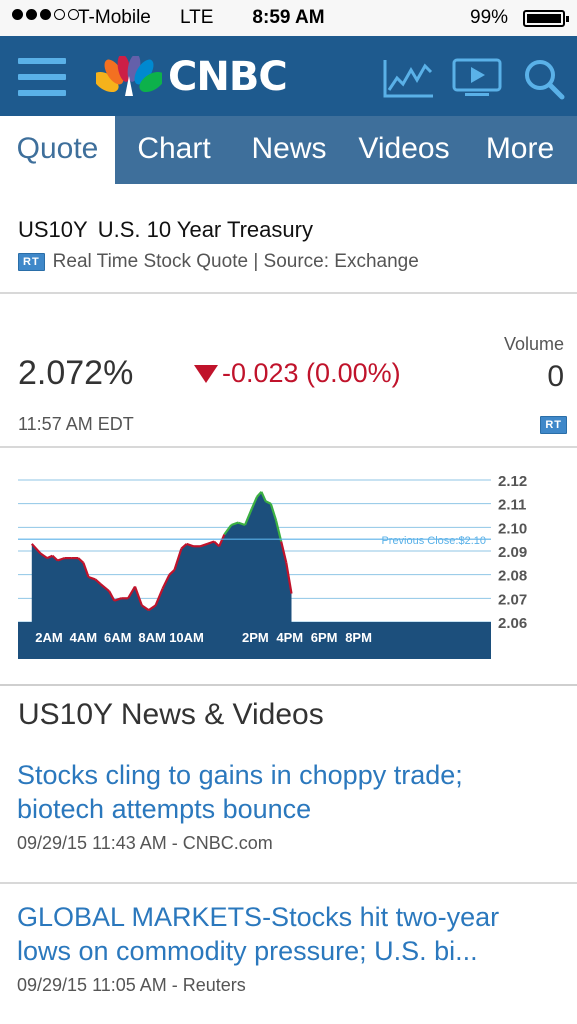 The image size is (577, 1024). What do you see at coordinates (31, 262) in the screenshot?
I see `rt-badge: RT` at bounding box center [31, 262].